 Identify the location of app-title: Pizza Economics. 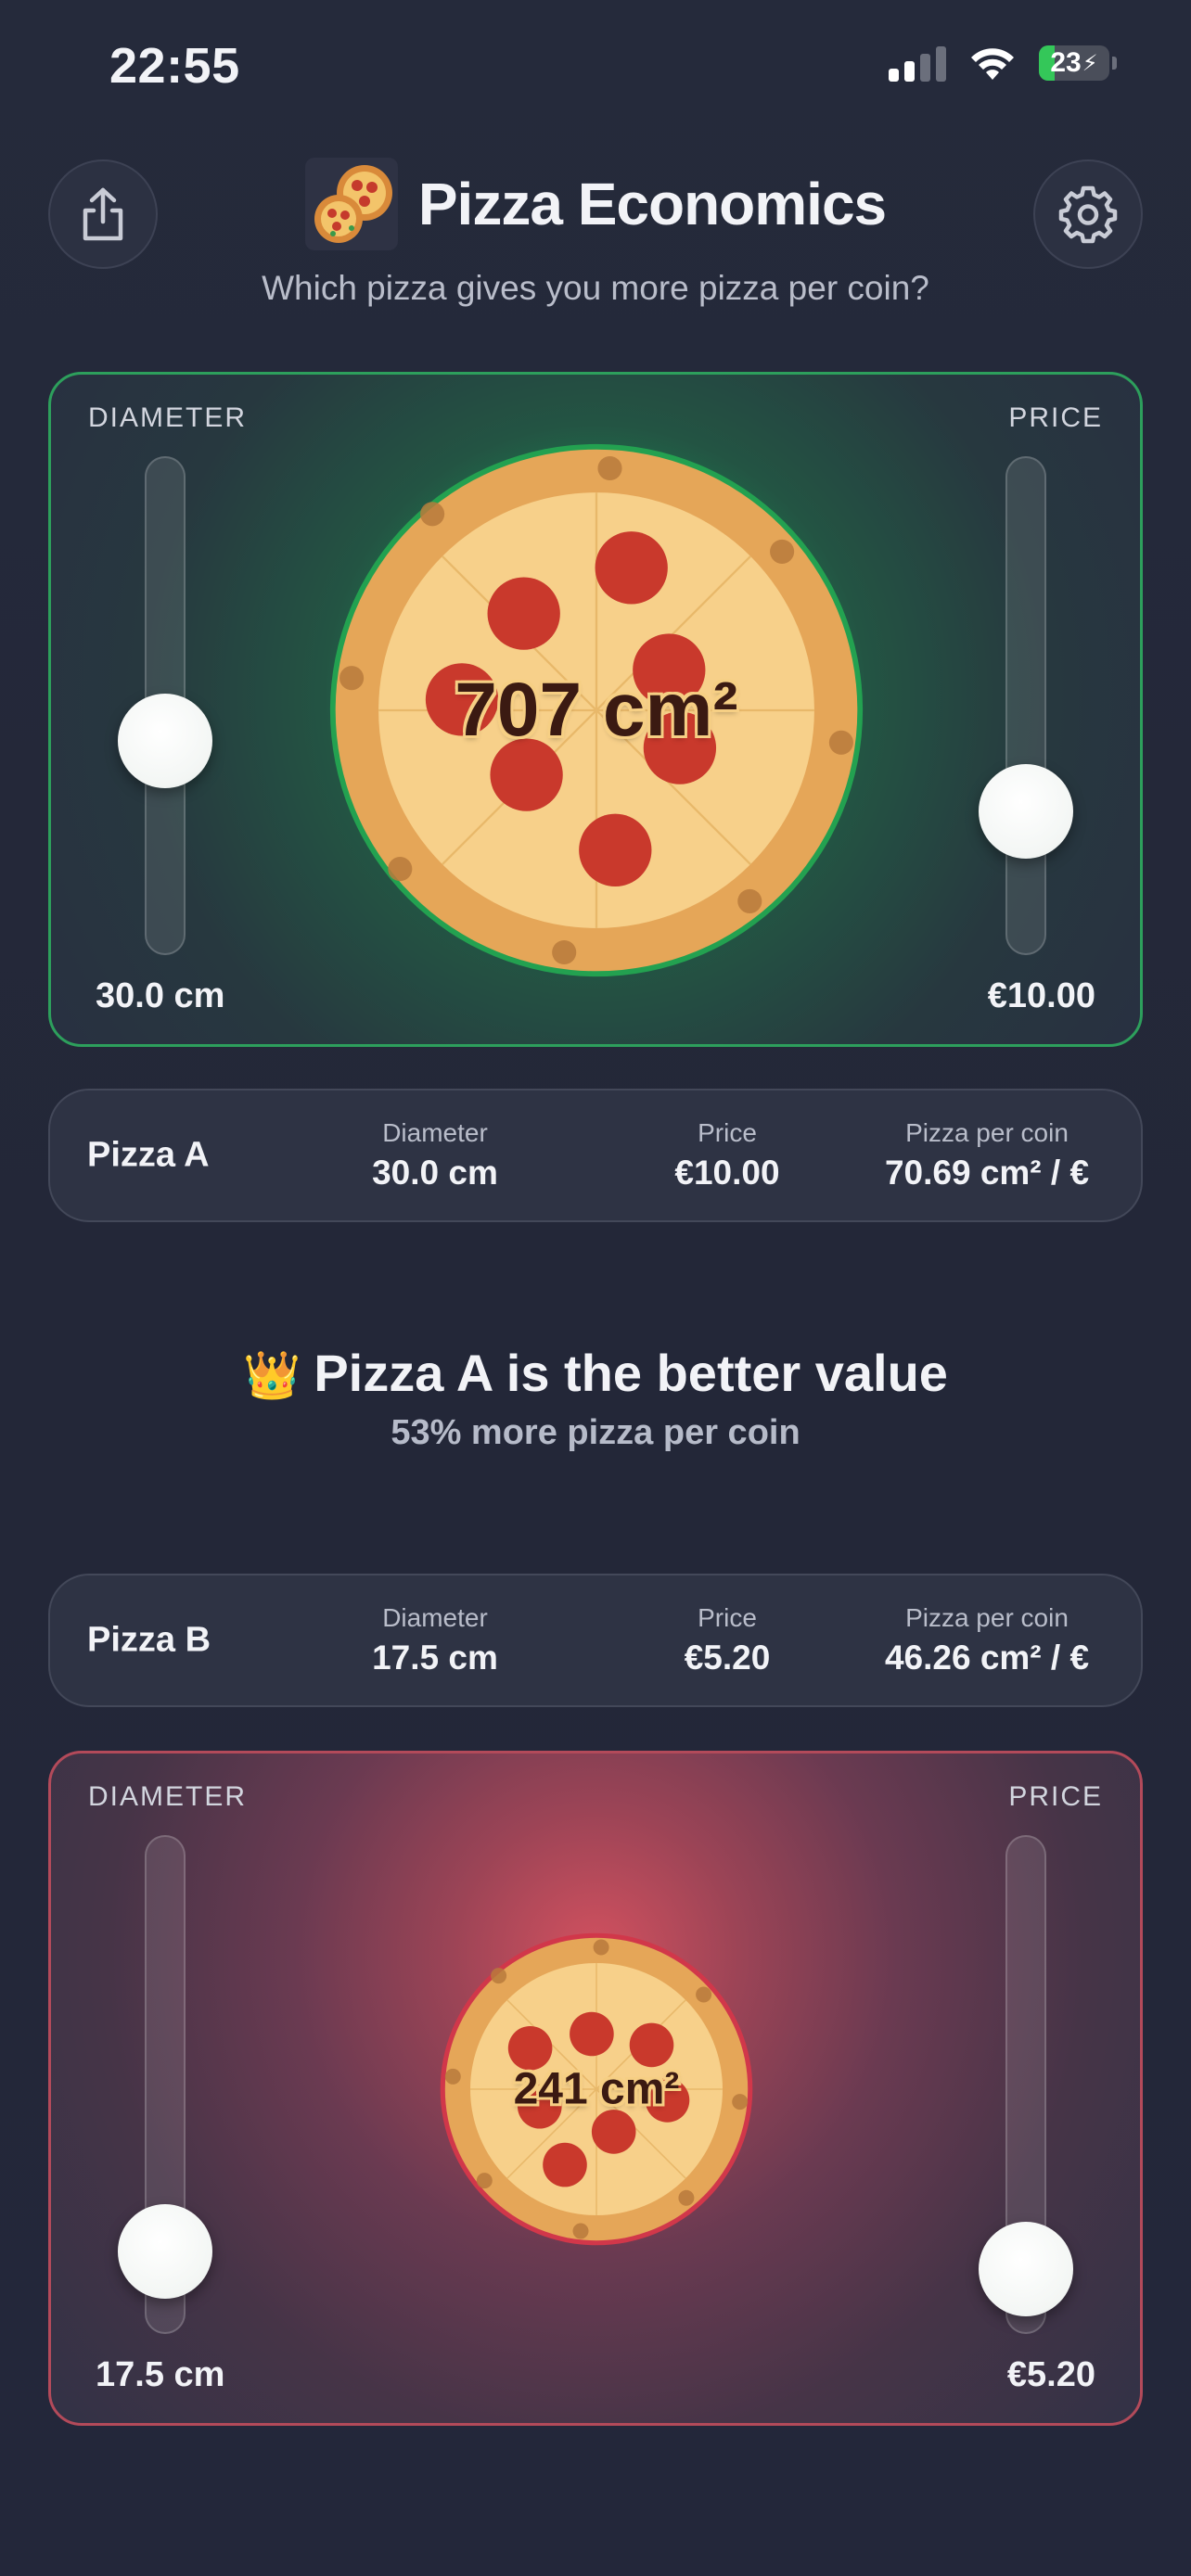
(652, 204).